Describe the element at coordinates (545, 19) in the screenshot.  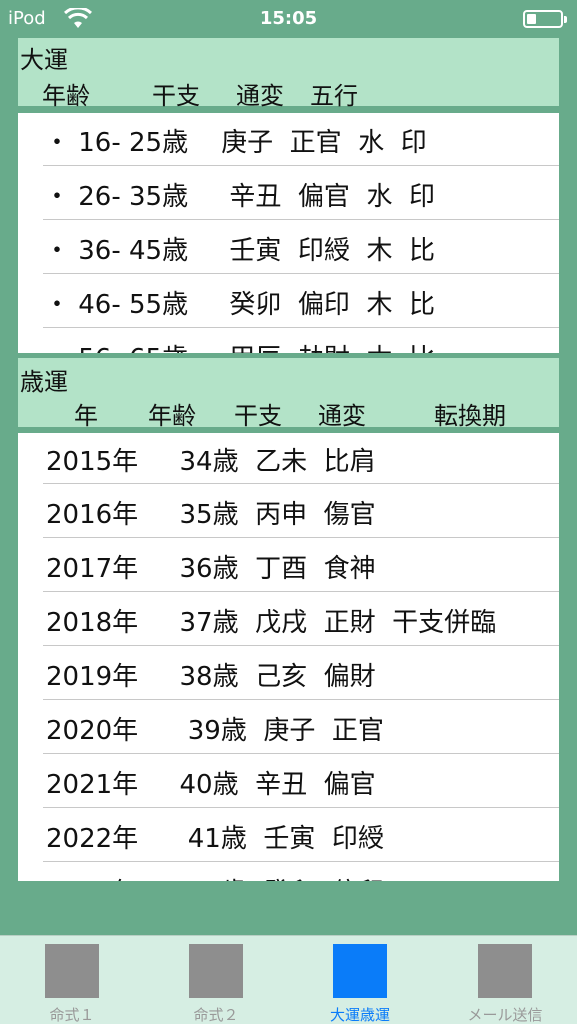
I see `battery-icon` at that location.